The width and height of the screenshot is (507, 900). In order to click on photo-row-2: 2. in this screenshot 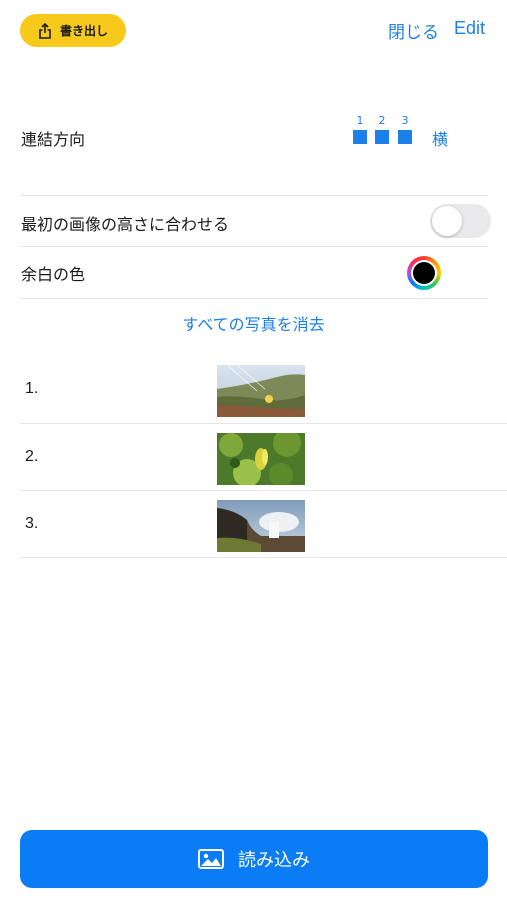, I will do `click(263, 457)`.